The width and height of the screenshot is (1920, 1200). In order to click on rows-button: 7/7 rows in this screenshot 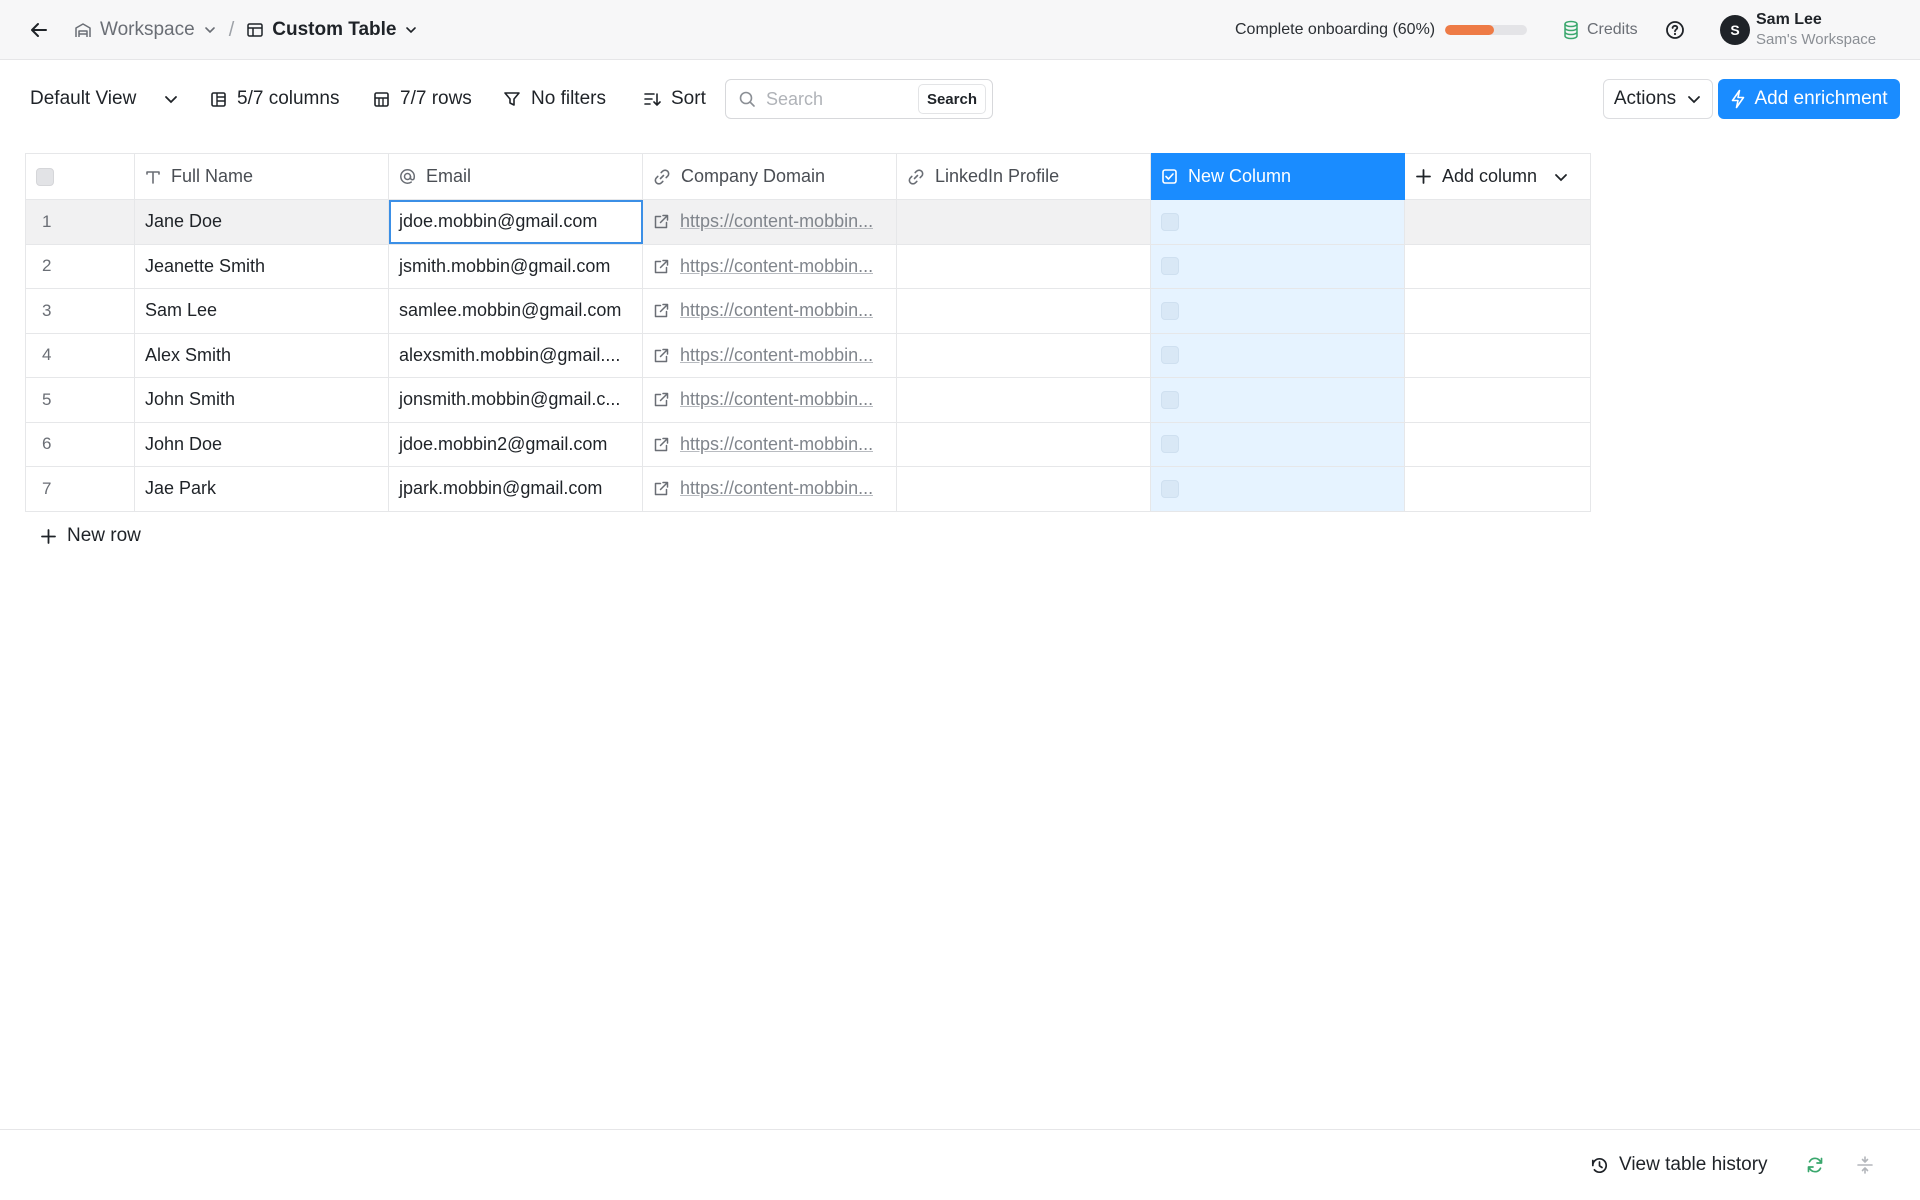, I will do `click(422, 99)`.